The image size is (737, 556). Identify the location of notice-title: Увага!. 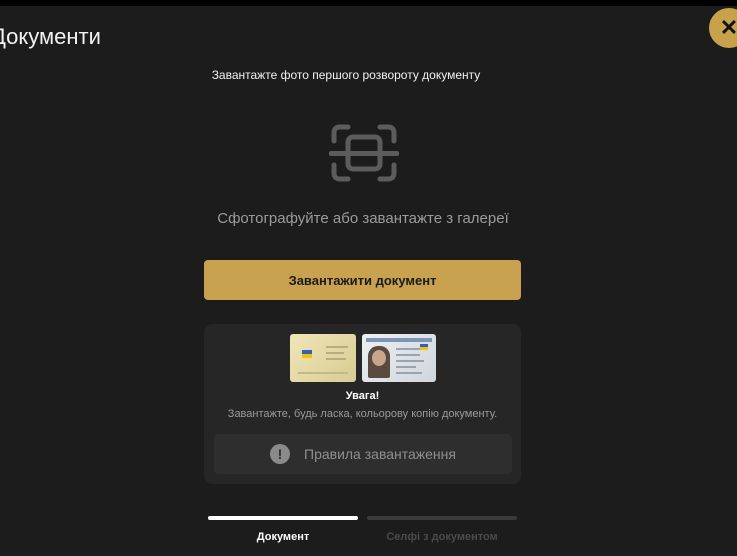
(362, 396).